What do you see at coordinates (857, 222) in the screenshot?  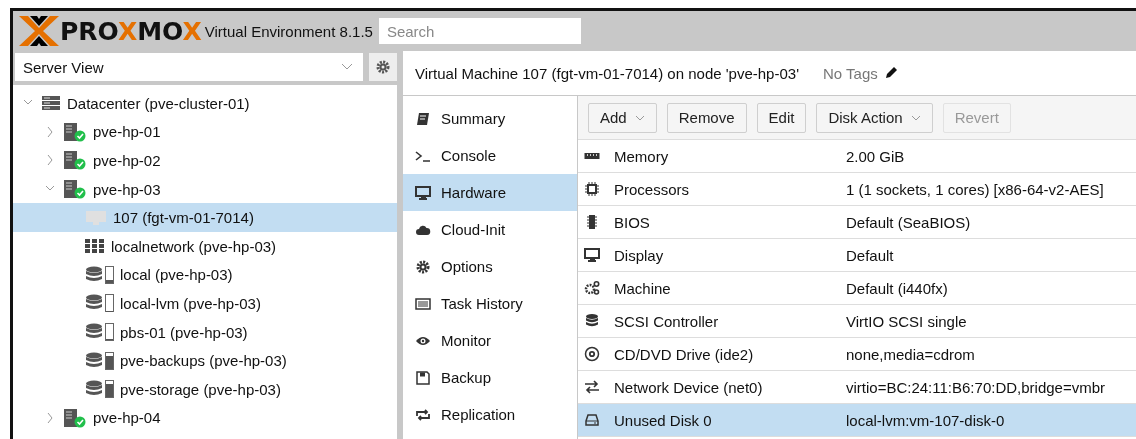 I see `hardware-row: BIOS Default (SeaBIOS)` at bounding box center [857, 222].